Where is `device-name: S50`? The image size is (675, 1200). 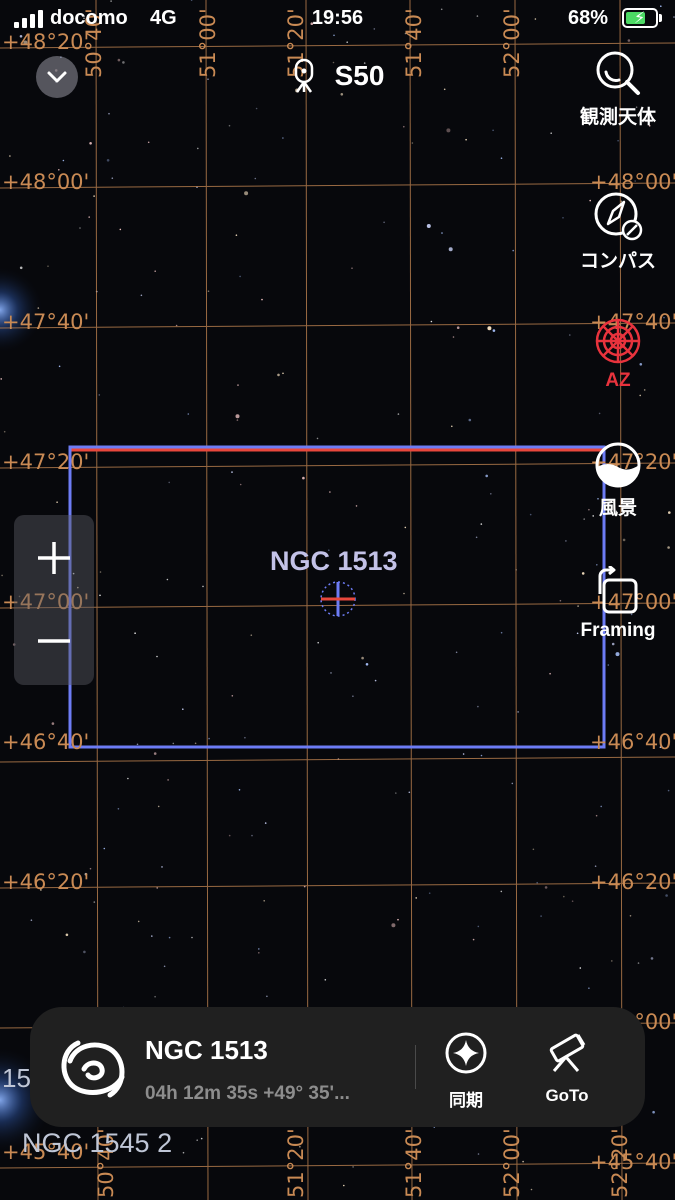
device-name: S50 is located at coordinates (359, 75).